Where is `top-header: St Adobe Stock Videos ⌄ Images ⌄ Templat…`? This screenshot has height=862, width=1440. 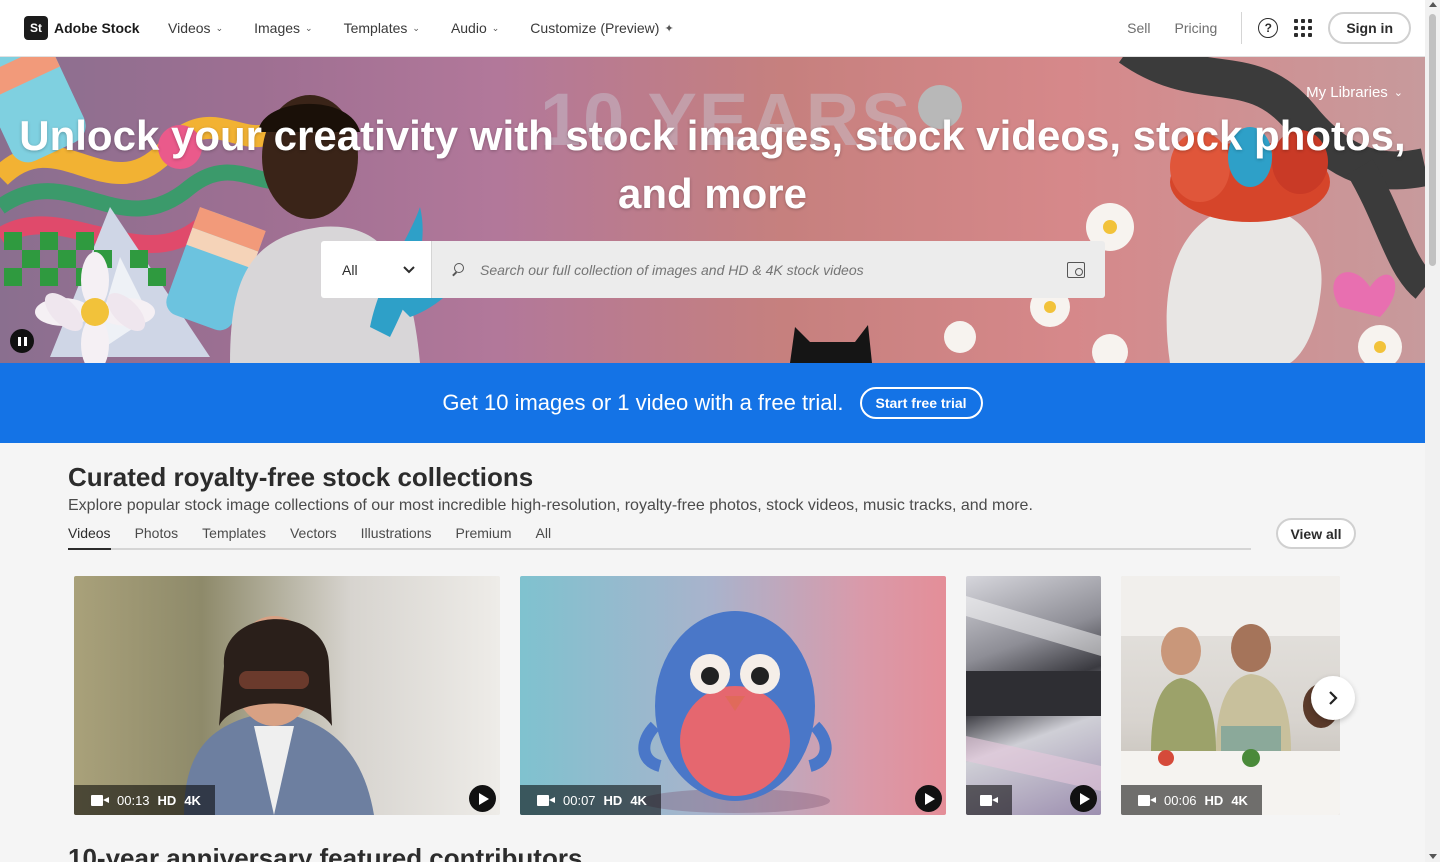 top-header: St Adobe Stock Videos ⌄ Images ⌄ Templat… is located at coordinates (712, 28).